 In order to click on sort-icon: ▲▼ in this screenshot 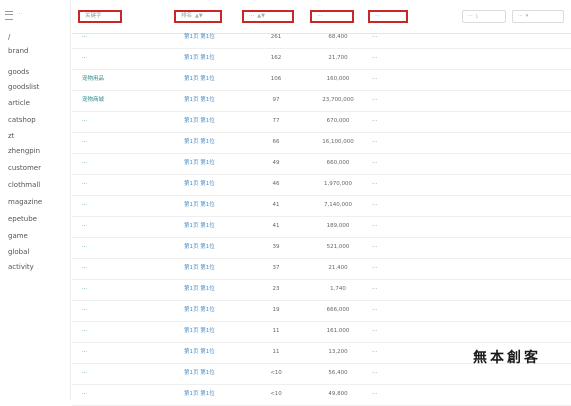, I will do `click(199, 16)`.